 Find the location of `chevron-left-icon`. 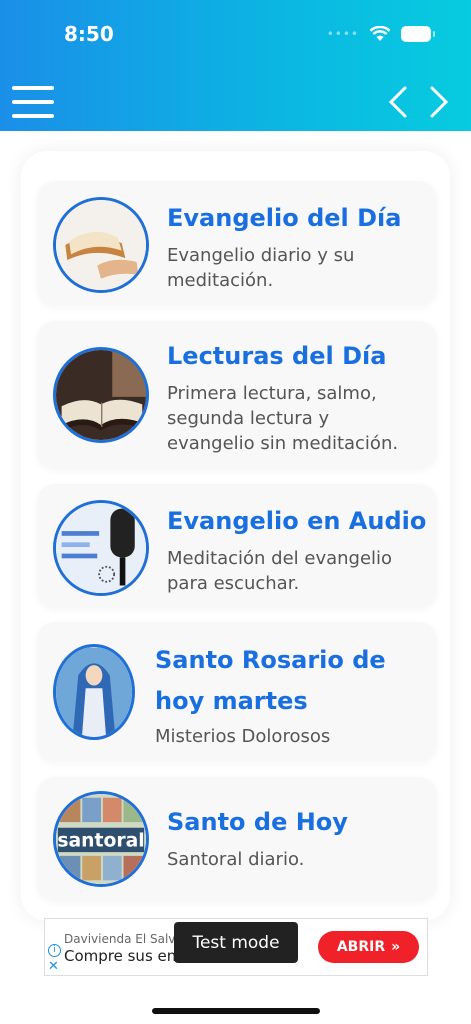

chevron-left-icon is located at coordinates (397, 102).